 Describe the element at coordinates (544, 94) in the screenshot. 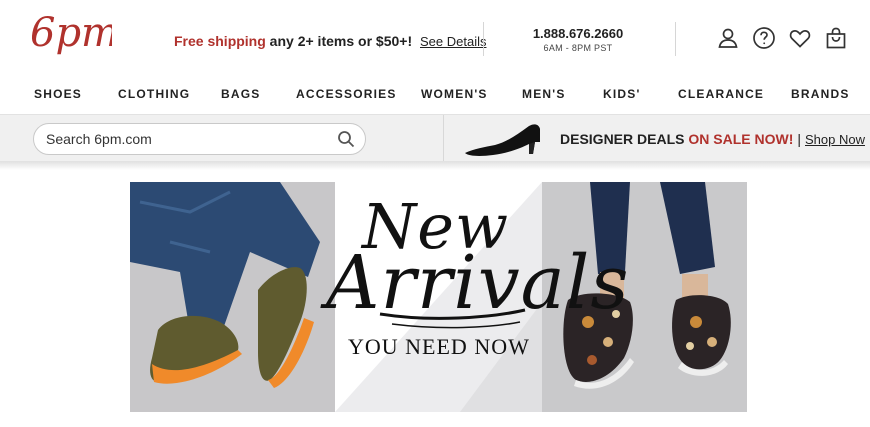

I see `nav-mens: MEN'S` at that location.